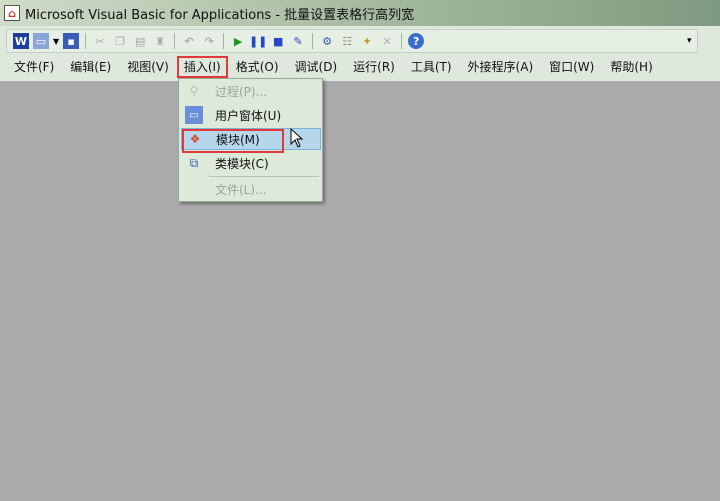 The width and height of the screenshot is (720, 501). What do you see at coordinates (12, 13) in the screenshot?
I see `vba-app-icon: ⌂` at bounding box center [12, 13].